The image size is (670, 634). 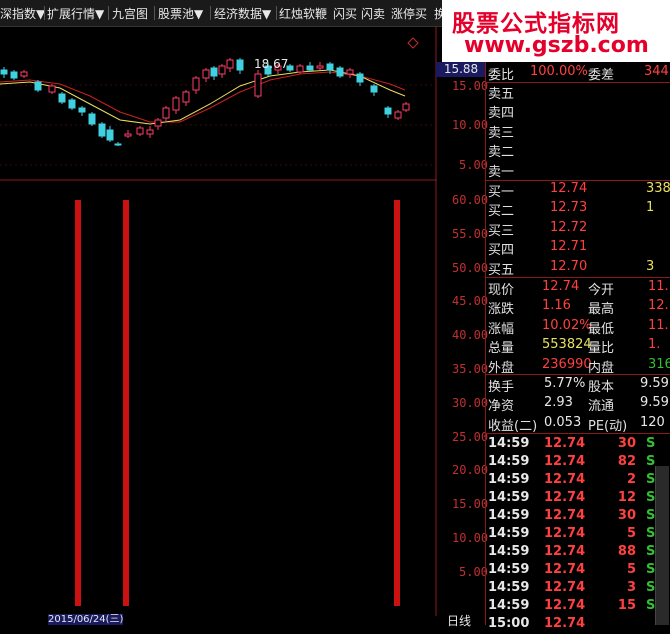 I want to click on toolbar-extended-quotes-menu: 扩展行情▼, so click(x=75, y=13).